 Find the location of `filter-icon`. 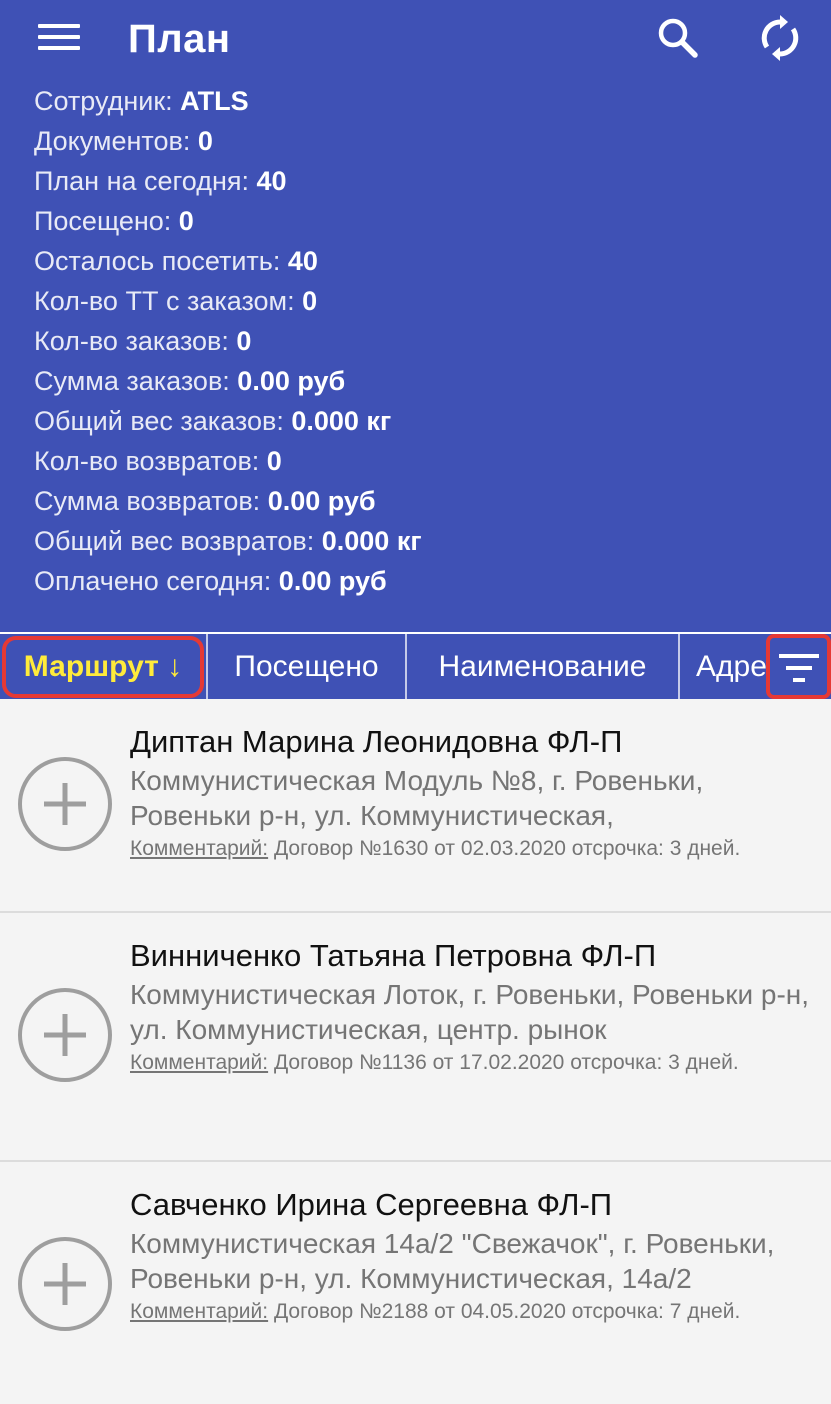

filter-icon is located at coordinates (798, 666).